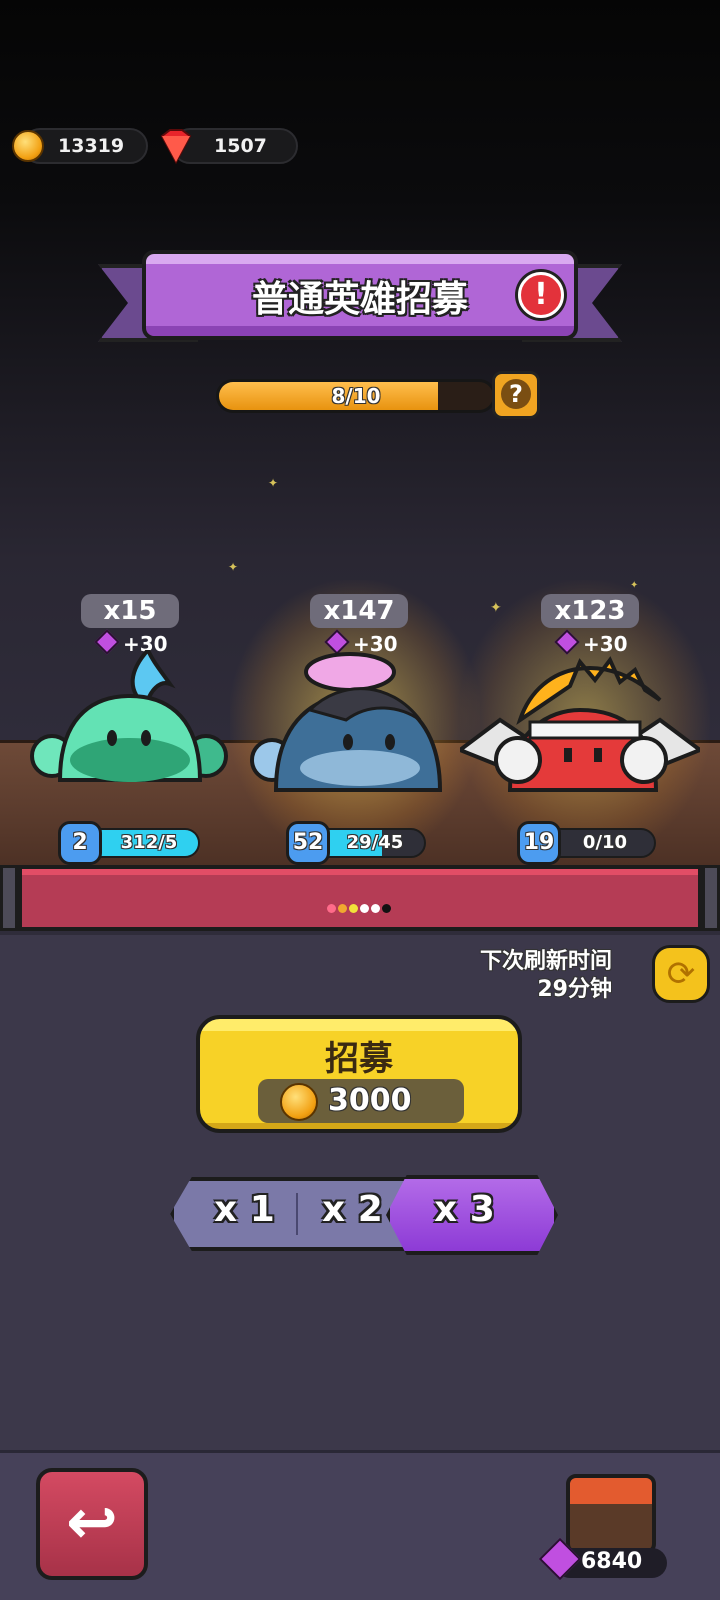 This screenshot has height=1600, width=720. I want to click on hero-slime-blue, so click(355, 725).